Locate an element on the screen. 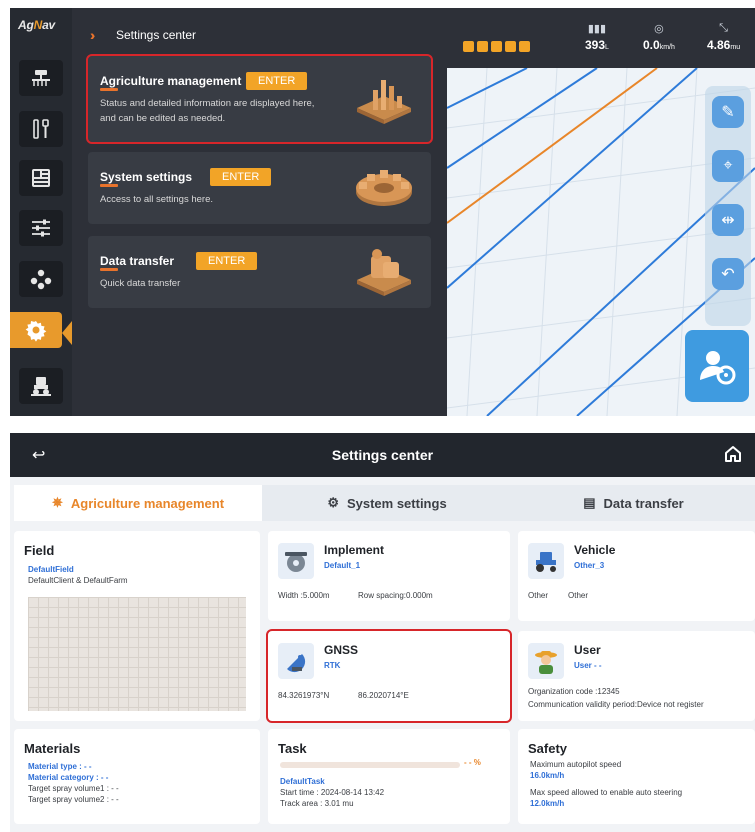 Image resolution: width=755 pixels, height=832 pixels. tile-title: Safety is located at coordinates (548, 748).